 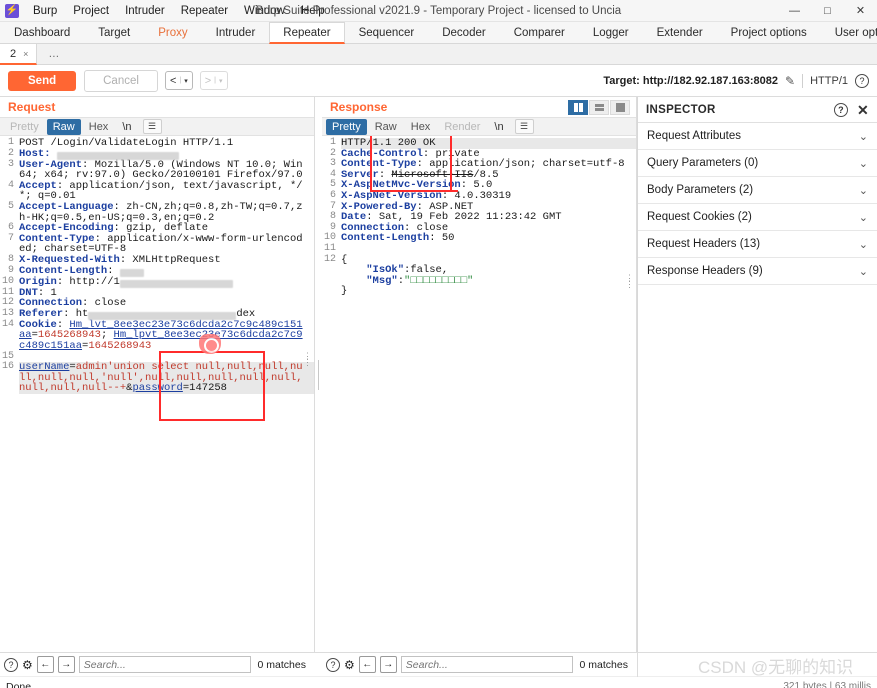 I want to click on window-controls: — □ ✕, so click(x=827, y=11).